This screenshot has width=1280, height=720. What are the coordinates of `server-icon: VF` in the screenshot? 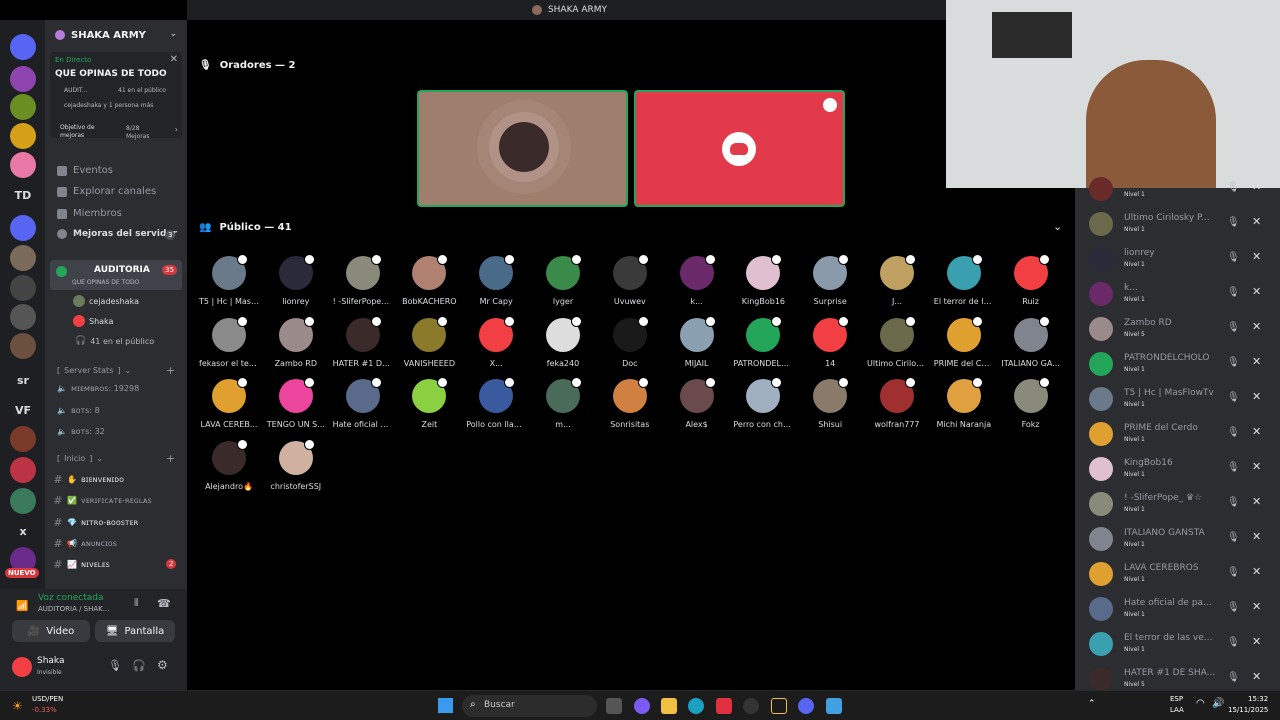 It's located at (23, 410).